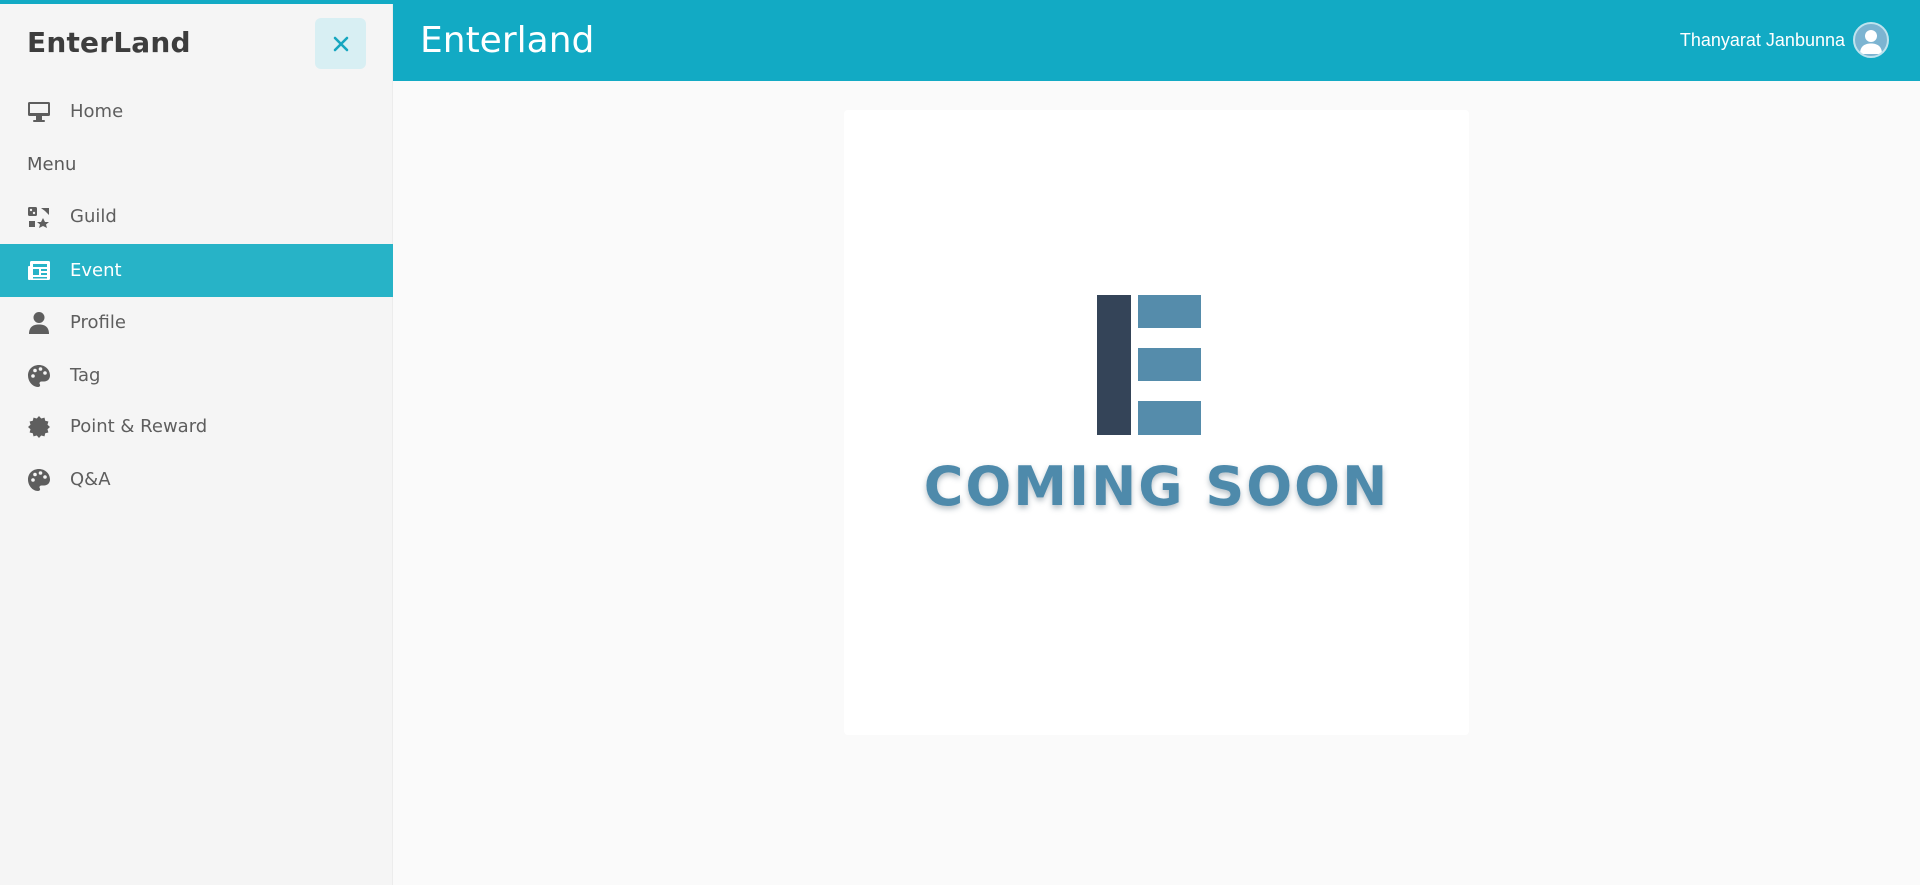  I want to click on sidebar-accent-line, so click(196, 2).